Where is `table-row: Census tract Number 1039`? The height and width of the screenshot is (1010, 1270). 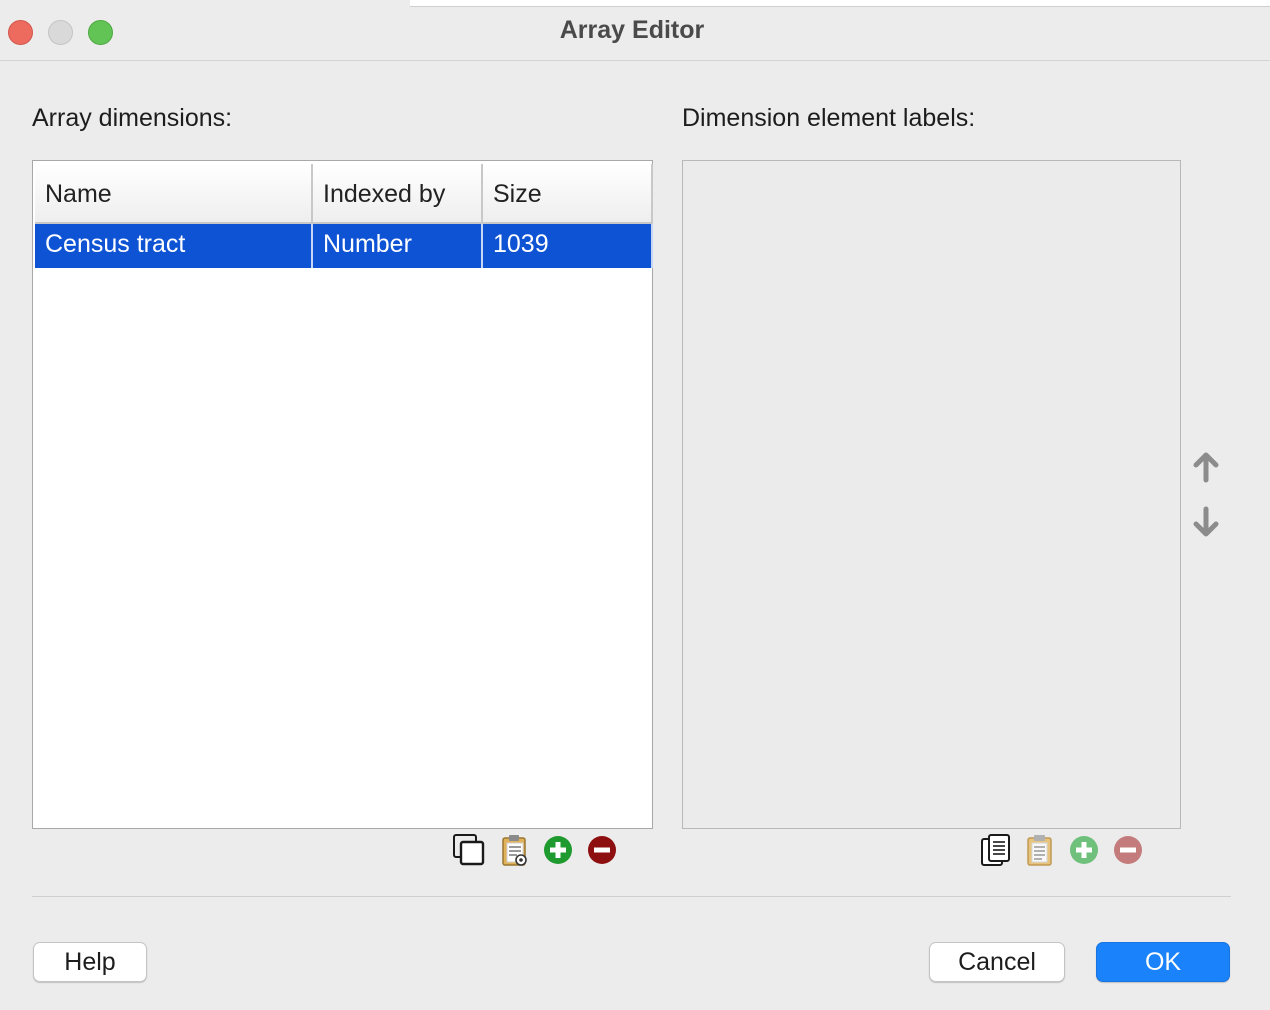
table-row: Census tract Number 1039 is located at coordinates (344, 246).